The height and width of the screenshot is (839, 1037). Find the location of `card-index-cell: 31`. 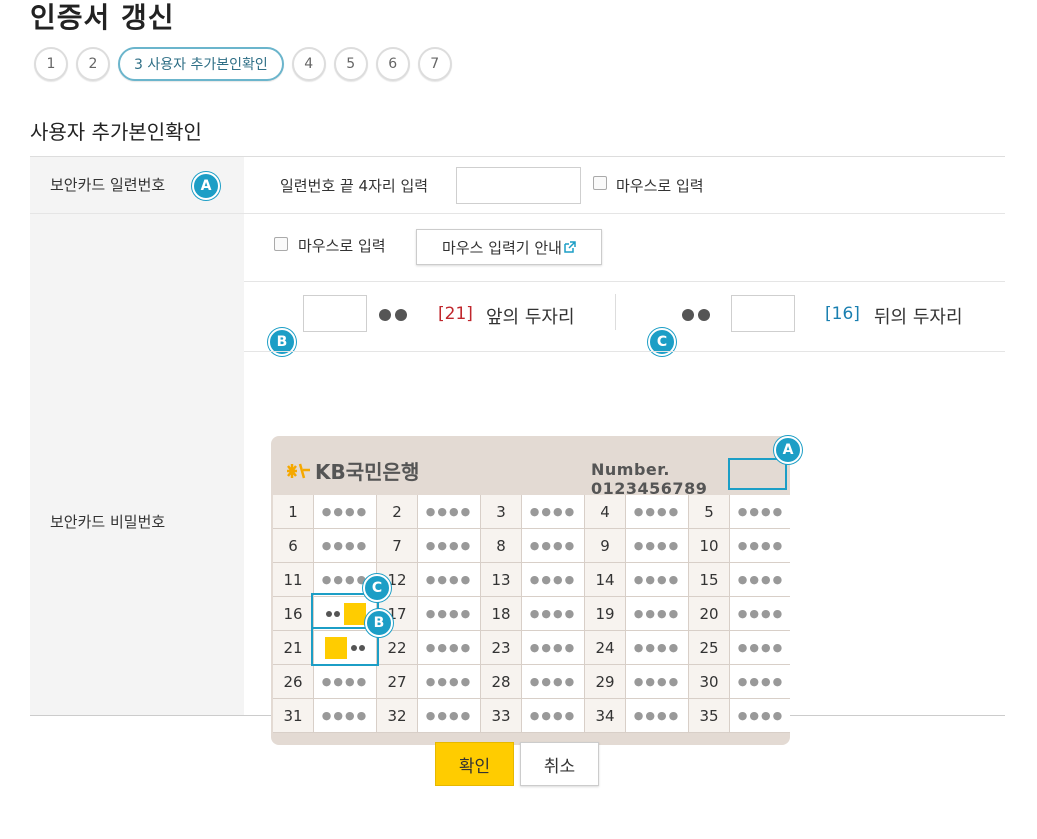

card-index-cell: 31 is located at coordinates (293, 716).